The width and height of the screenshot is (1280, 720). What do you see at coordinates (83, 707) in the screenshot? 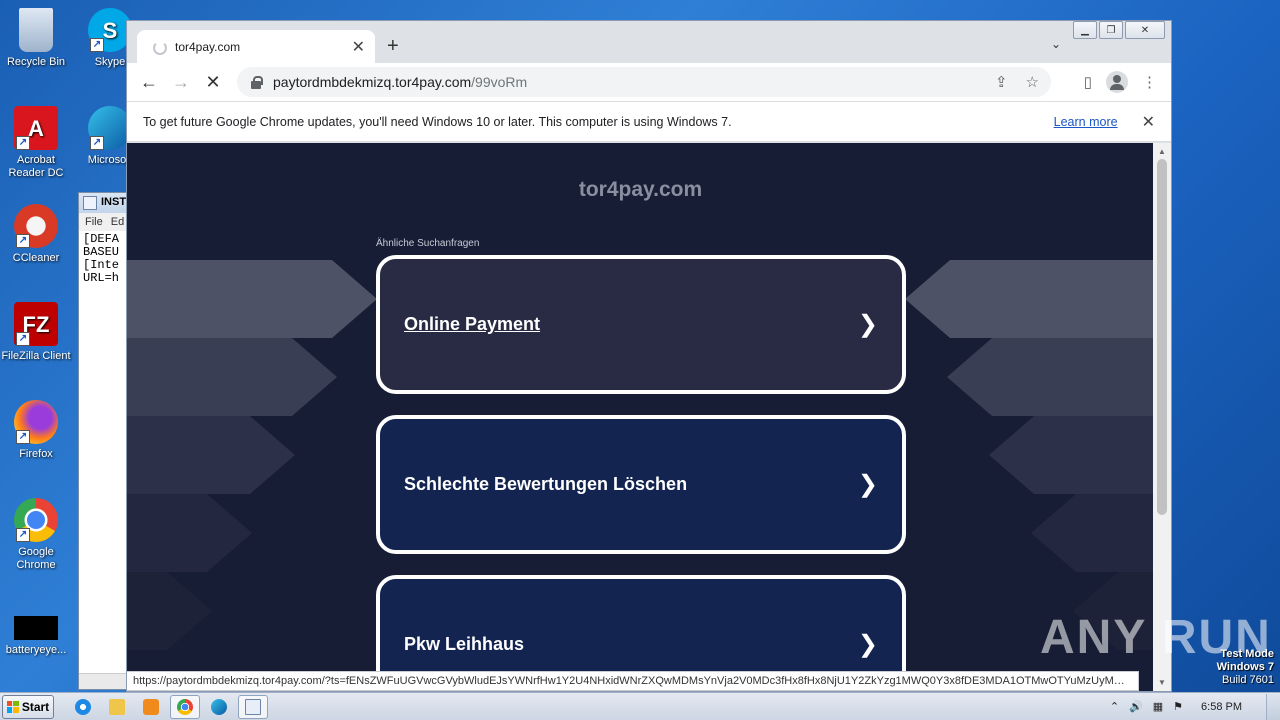
I see `taskbar-ie` at bounding box center [83, 707].